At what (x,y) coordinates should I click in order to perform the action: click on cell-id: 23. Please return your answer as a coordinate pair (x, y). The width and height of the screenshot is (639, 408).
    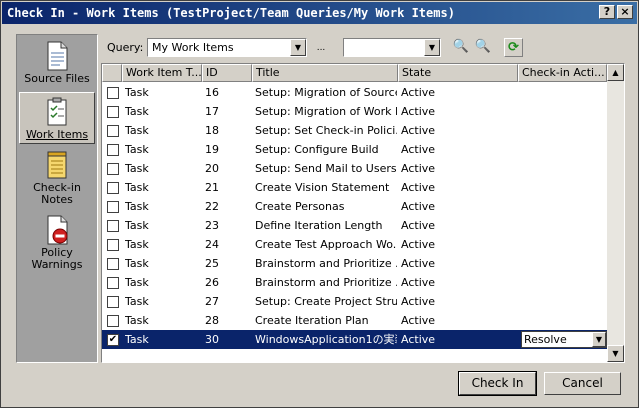
    Looking at the image, I should click on (212, 225).